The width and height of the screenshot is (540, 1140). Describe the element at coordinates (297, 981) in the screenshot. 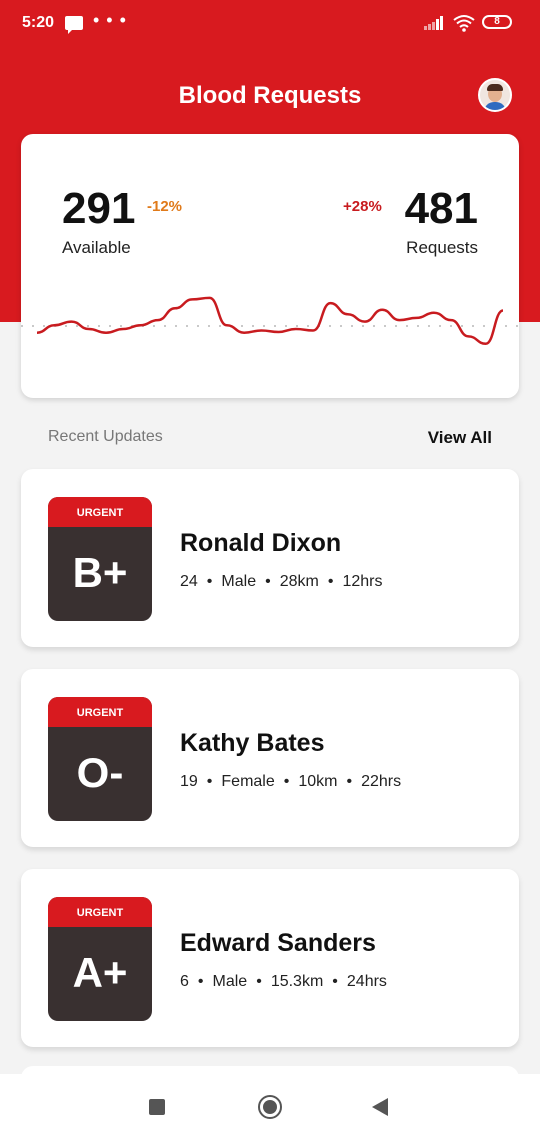

I see `distance: 15.3km` at that location.